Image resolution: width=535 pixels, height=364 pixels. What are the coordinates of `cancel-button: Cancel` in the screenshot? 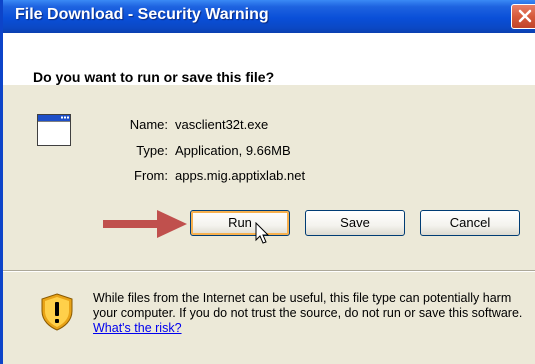 It's located at (470, 223).